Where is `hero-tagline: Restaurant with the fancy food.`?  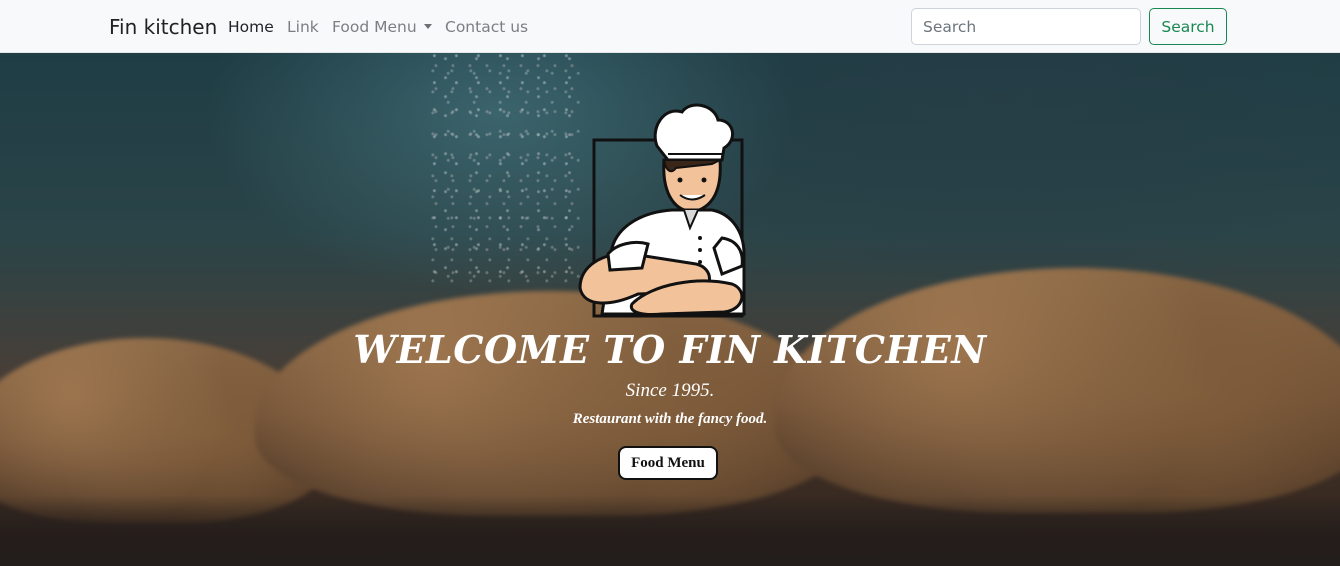 hero-tagline: Restaurant with the fancy food. is located at coordinates (670, 419).